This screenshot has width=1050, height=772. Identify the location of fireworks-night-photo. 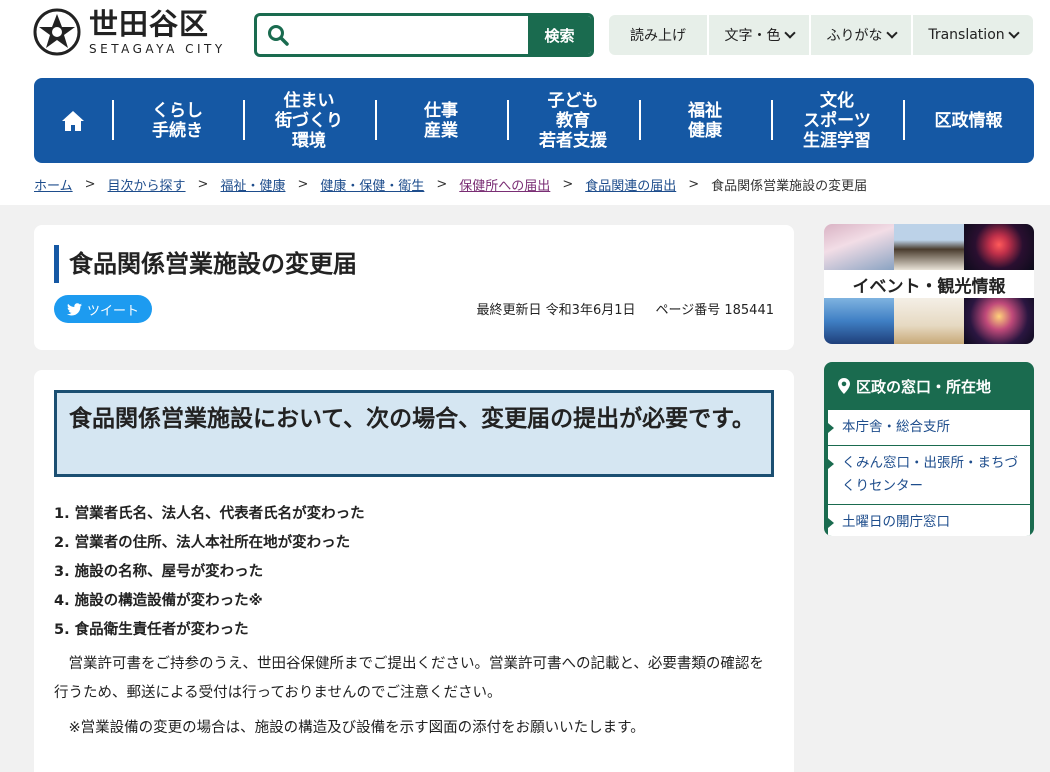
(999, 321).